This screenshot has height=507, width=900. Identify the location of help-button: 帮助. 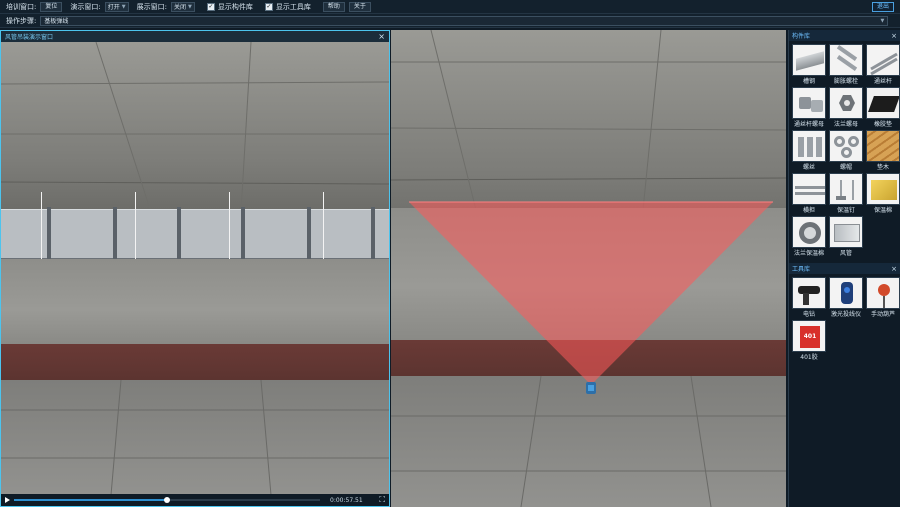
(333, 6).